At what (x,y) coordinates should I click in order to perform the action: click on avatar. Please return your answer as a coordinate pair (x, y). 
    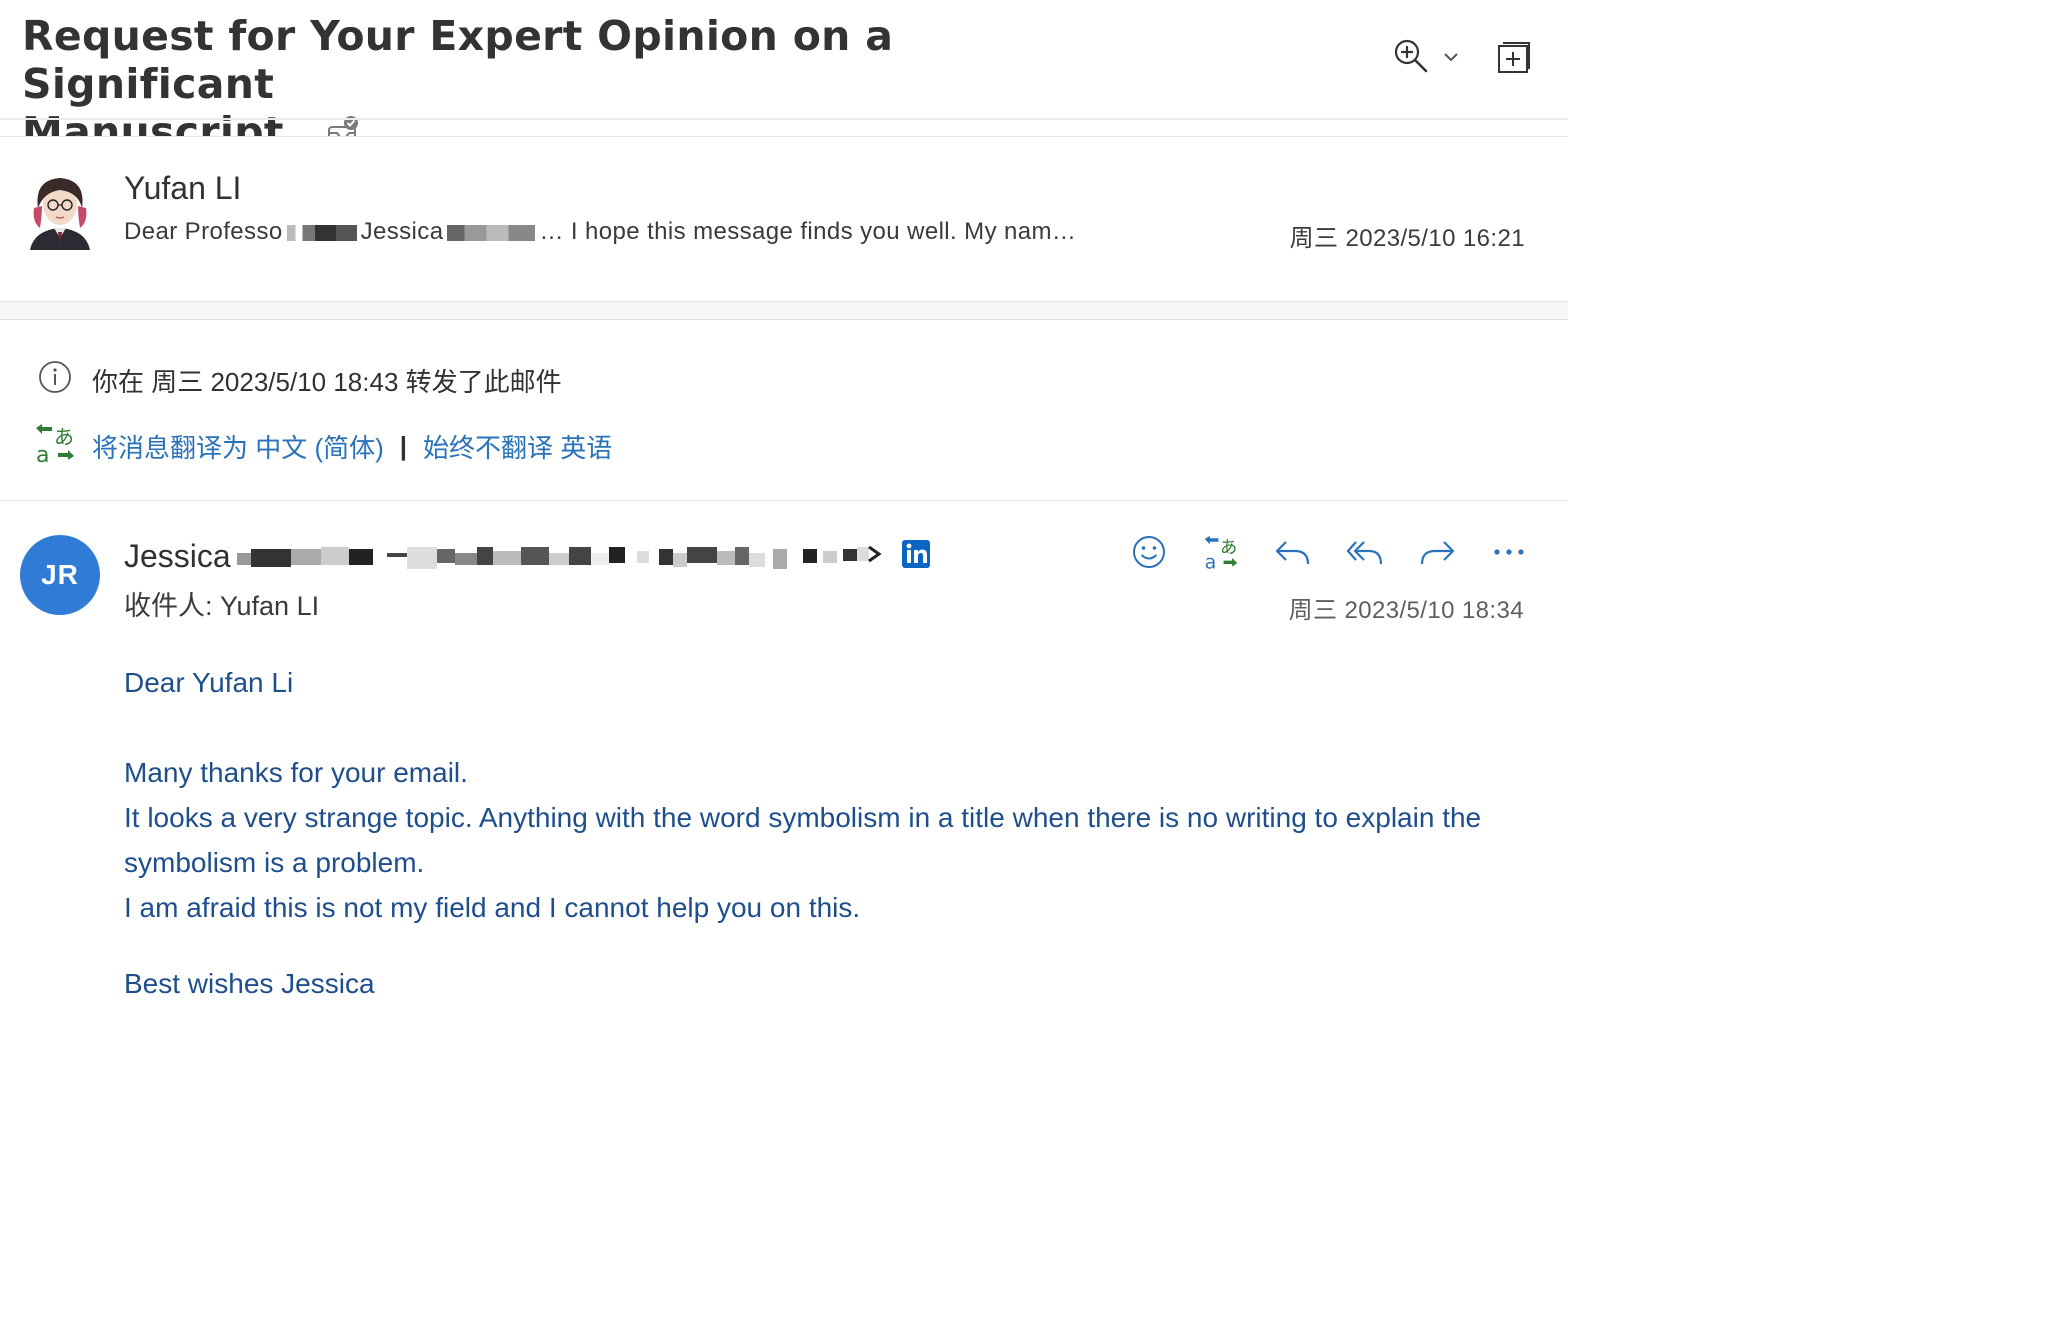
    Looking at the image, I should click on (60, 211).